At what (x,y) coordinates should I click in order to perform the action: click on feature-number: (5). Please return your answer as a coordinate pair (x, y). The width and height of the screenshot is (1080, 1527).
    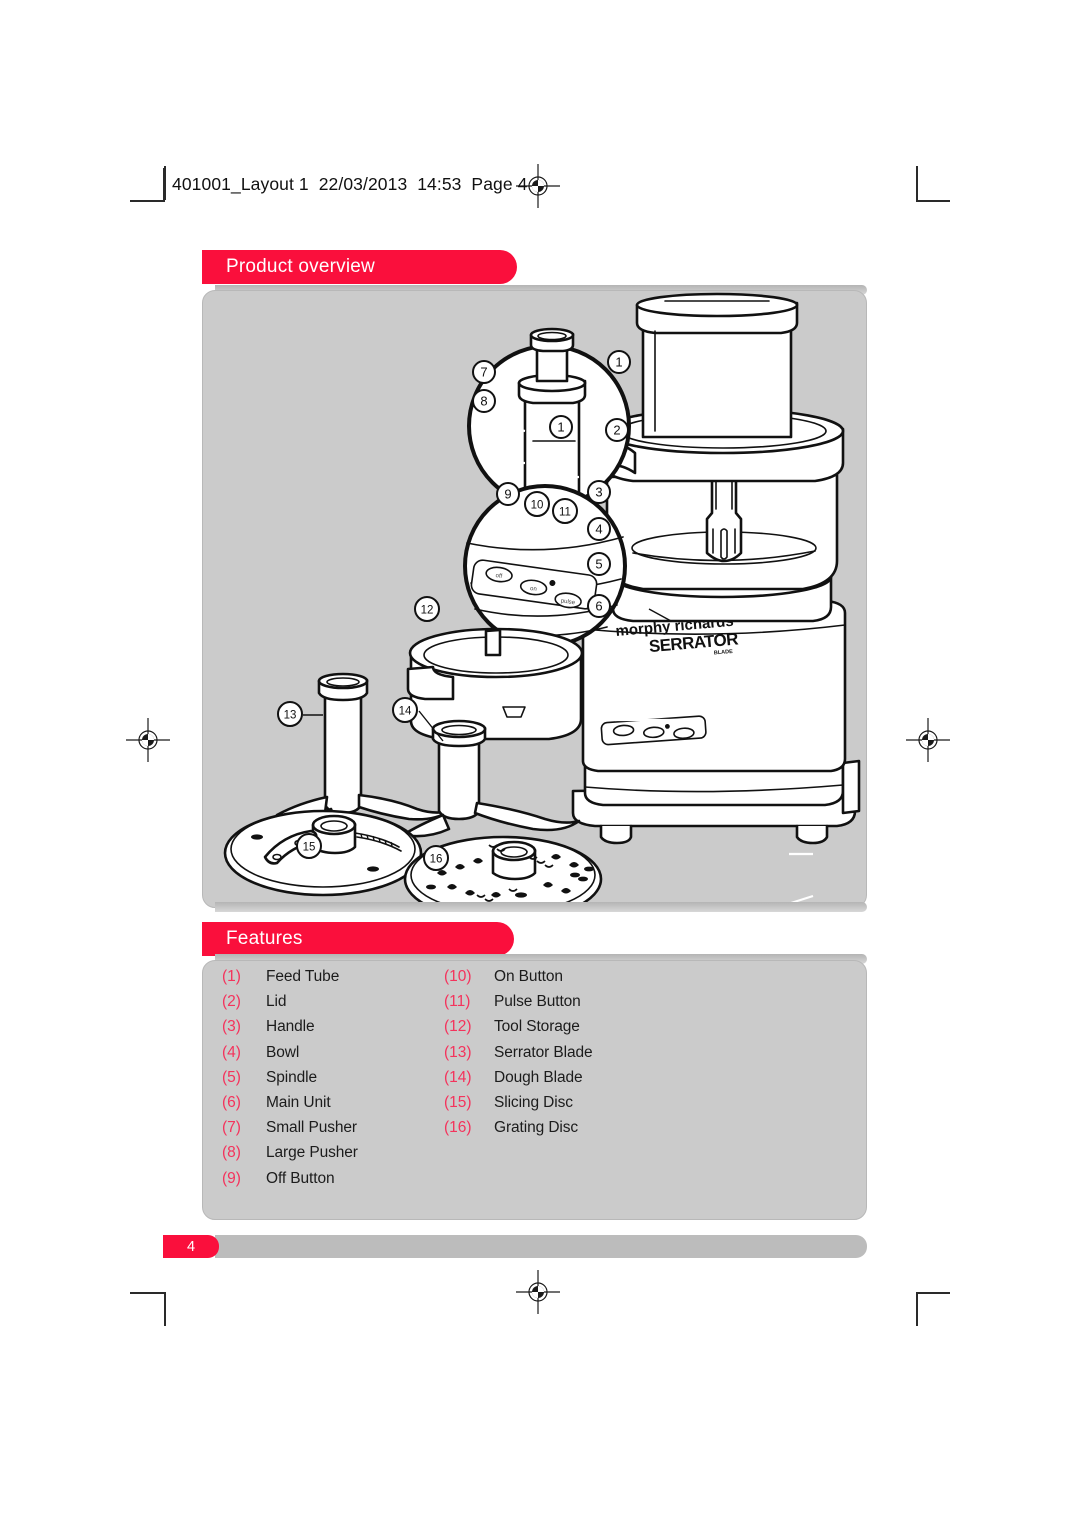
    Looking at the image, I should click on (231, 1077).